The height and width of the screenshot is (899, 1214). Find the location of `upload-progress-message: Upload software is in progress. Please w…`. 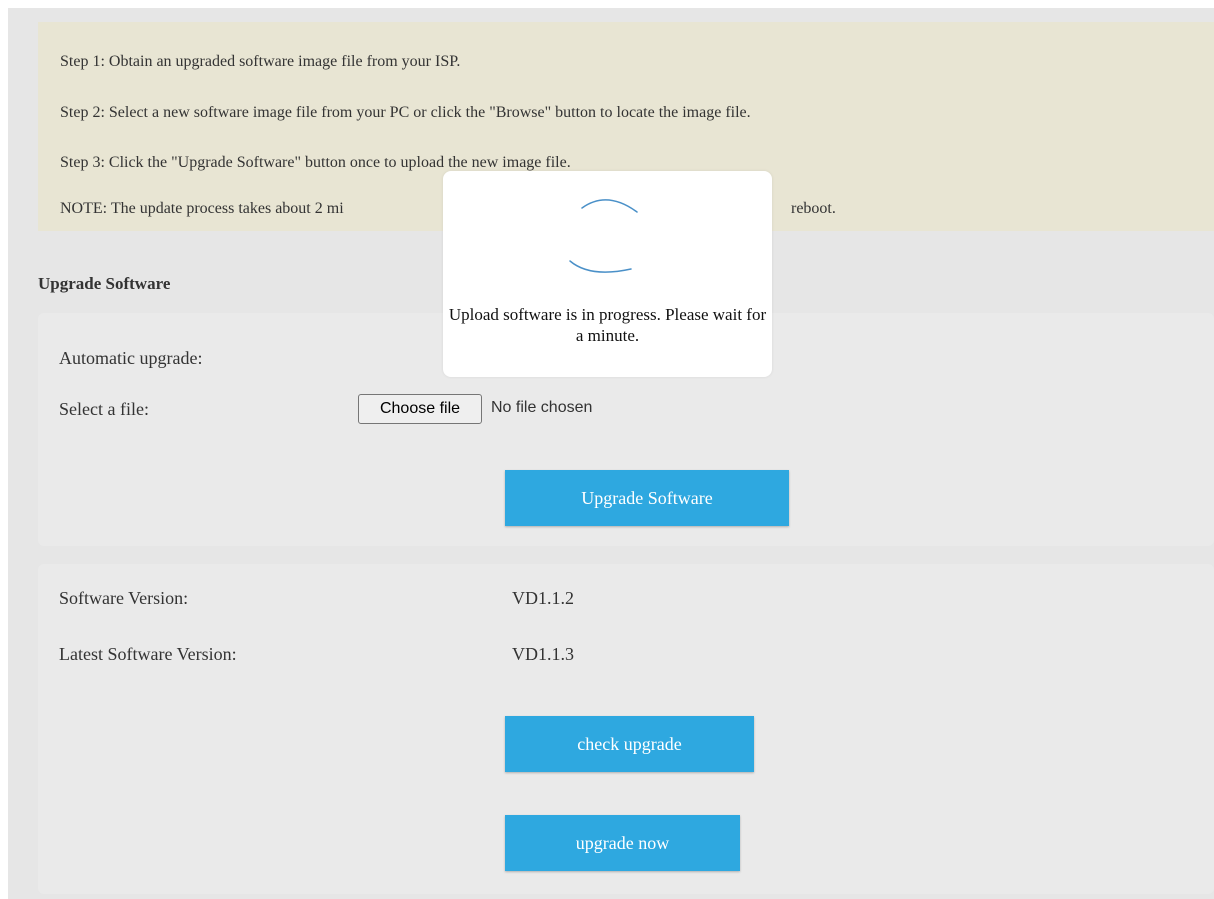

upload-progress-message: Upload software is in progress. Please w… is located at coordinates (607, 325).